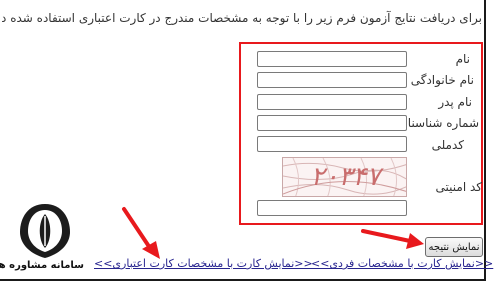  What do you see at coordinates (332, 59) in the screenshot?
I see `first-name-field` at bounding box center [332, 59].